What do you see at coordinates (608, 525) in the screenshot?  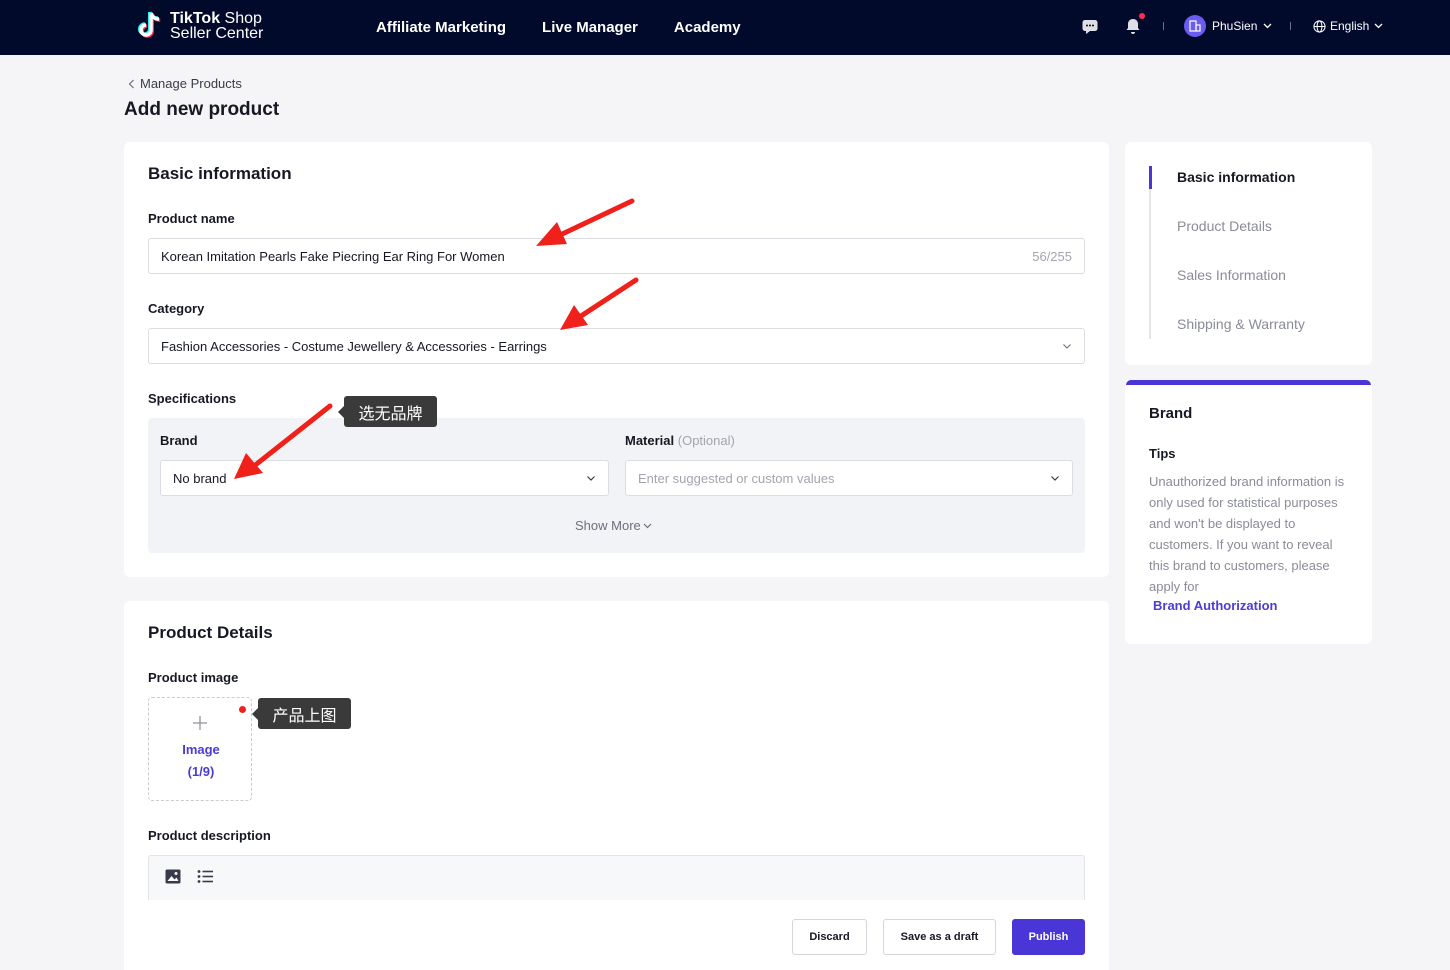 I see `show-more-label: Show More` at bounding box center [608, 525].